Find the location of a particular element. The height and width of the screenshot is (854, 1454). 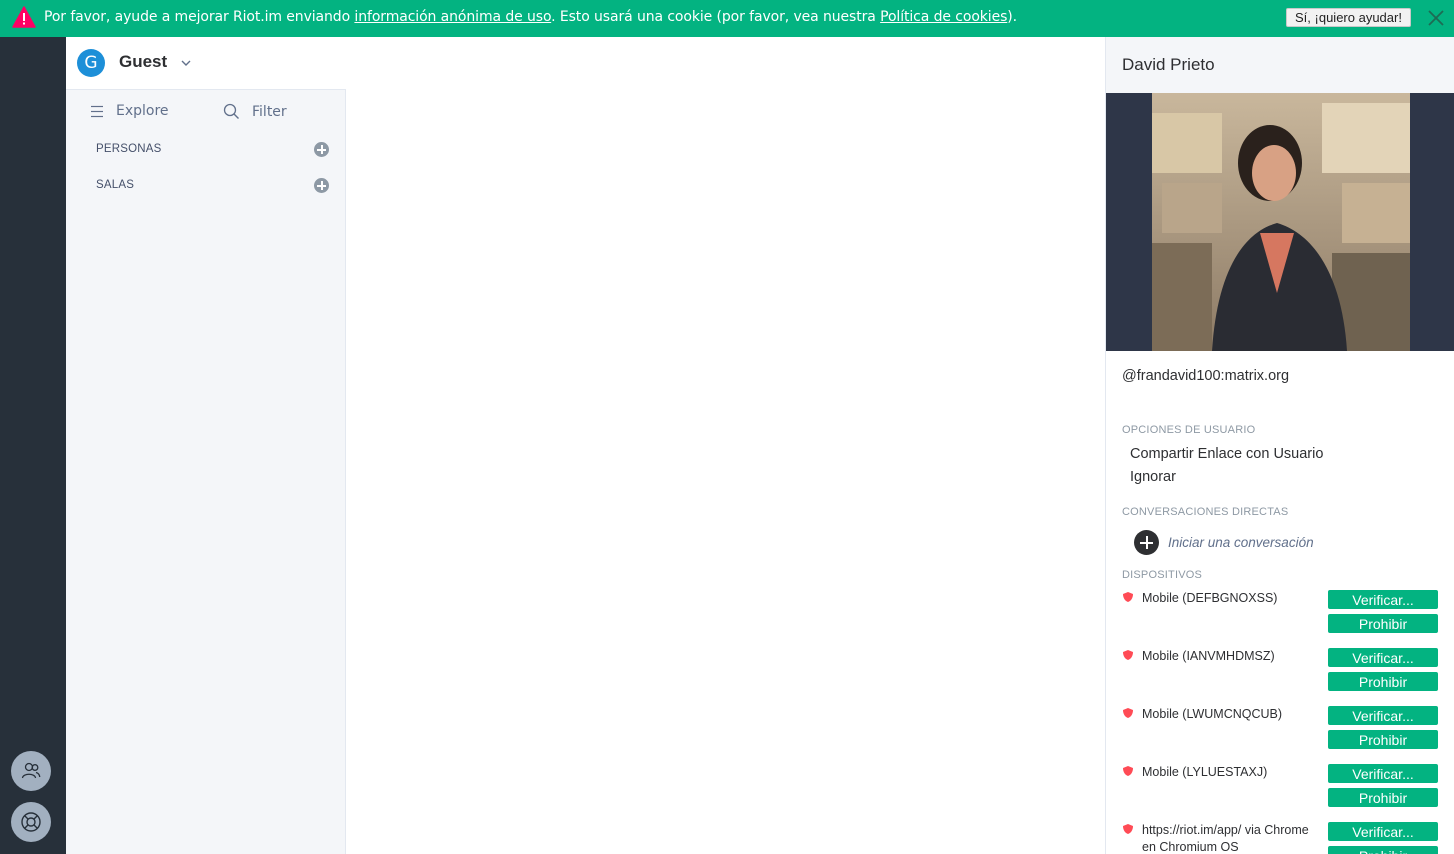

device-name: Mobile (IANVMHDMSZ) is located at coordinates (1208, 656).